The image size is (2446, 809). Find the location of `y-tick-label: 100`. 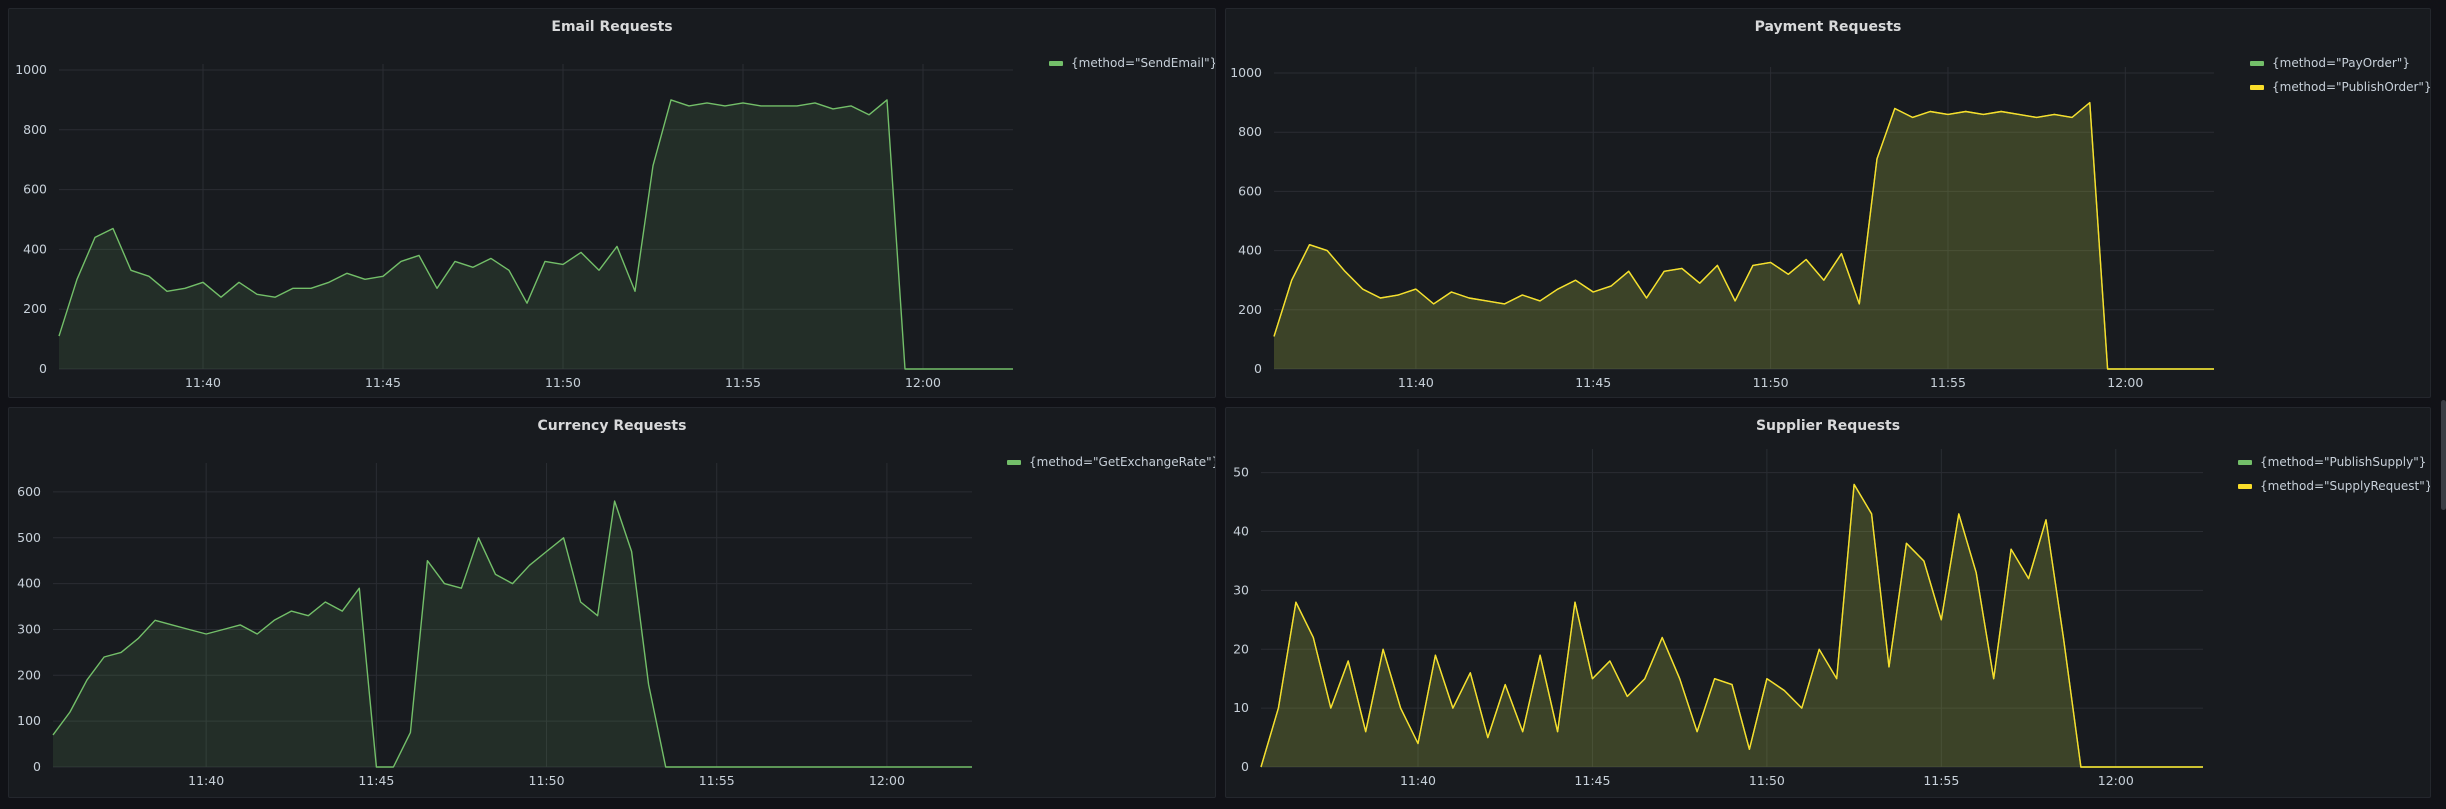

y-tick-label: 100 is located at coordinates (29, 720).